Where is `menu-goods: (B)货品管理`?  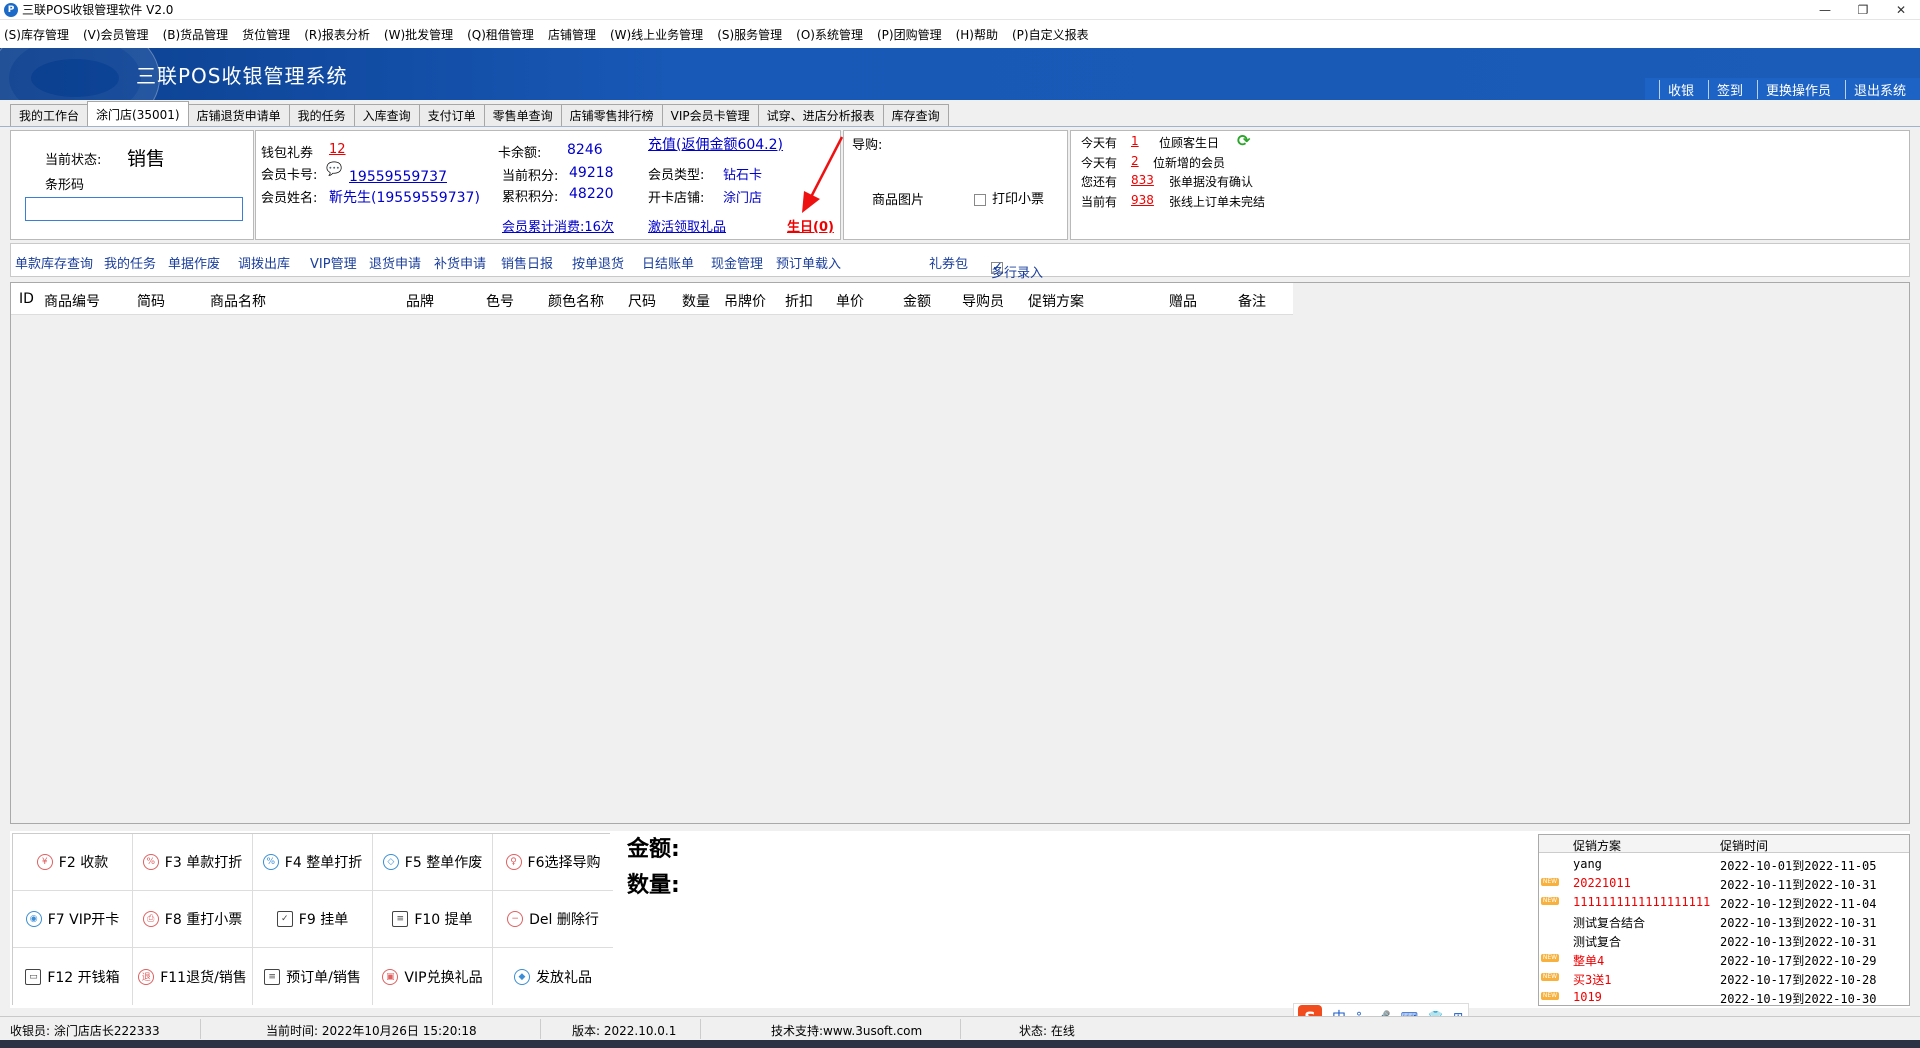
menu-goods: (B)货品管理 is located at coordinates (196, 34).